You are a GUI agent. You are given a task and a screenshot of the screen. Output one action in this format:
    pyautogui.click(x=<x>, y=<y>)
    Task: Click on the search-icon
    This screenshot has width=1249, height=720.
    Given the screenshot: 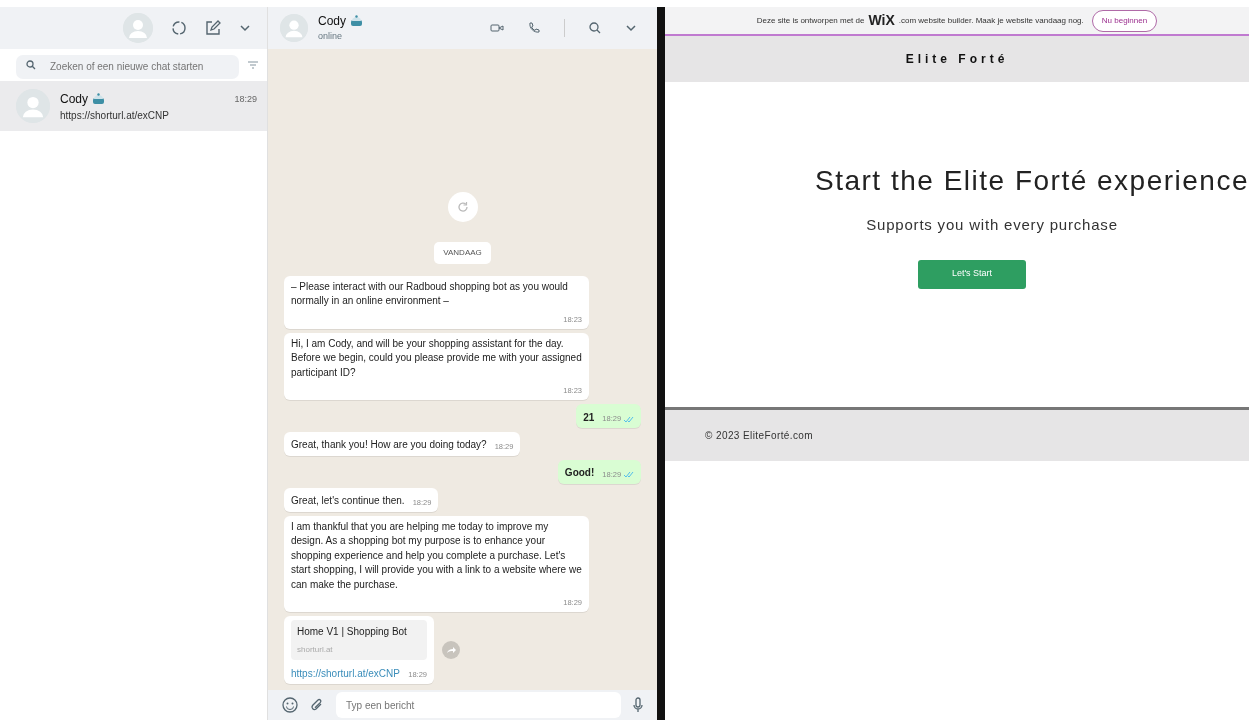 What is the action you would take?
    pyautogui.click(x=595, y=28)
    